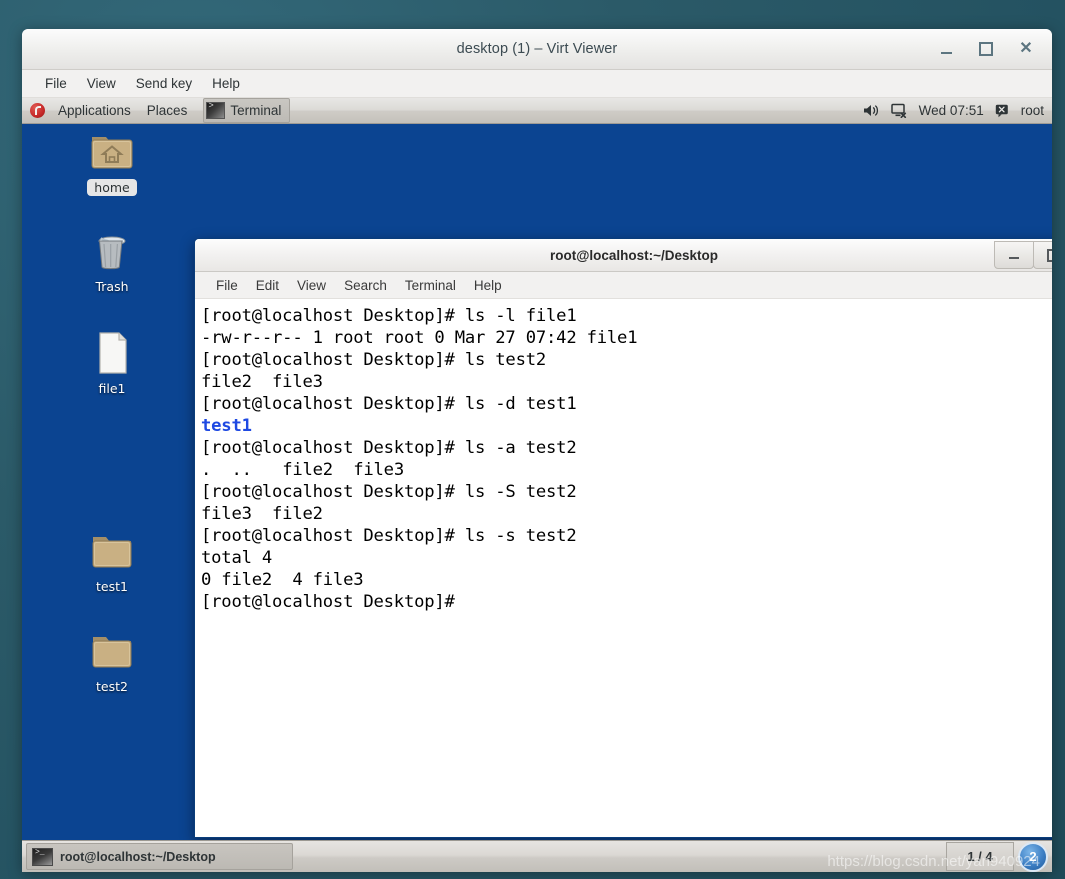 The image size is (1065, 879). Describe the element at coordinates (488, 285) in the screenshot. I see `terminal-menu-help: Help` at that location.